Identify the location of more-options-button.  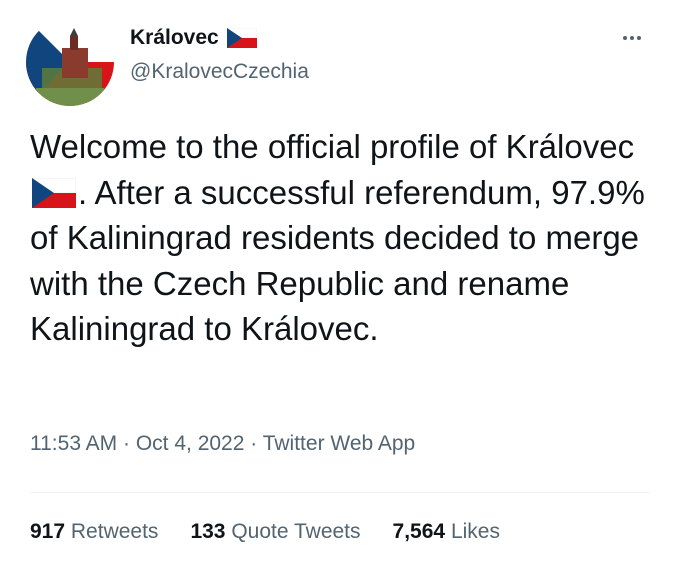
(632, 38).